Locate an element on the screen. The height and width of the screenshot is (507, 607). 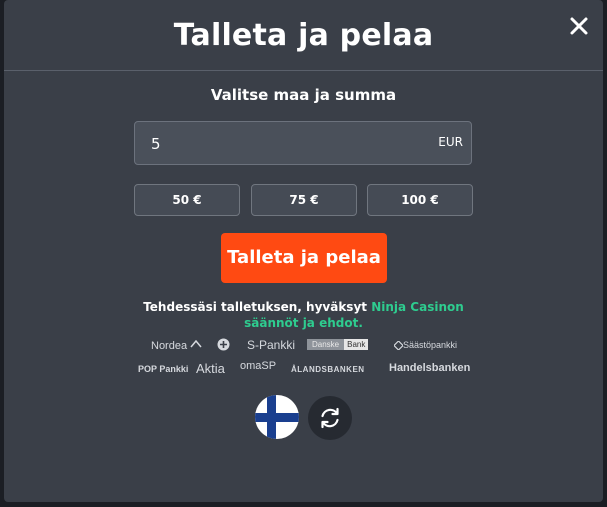
bank-logo-danske: Danske Bank is located at coordinates (338, 344).